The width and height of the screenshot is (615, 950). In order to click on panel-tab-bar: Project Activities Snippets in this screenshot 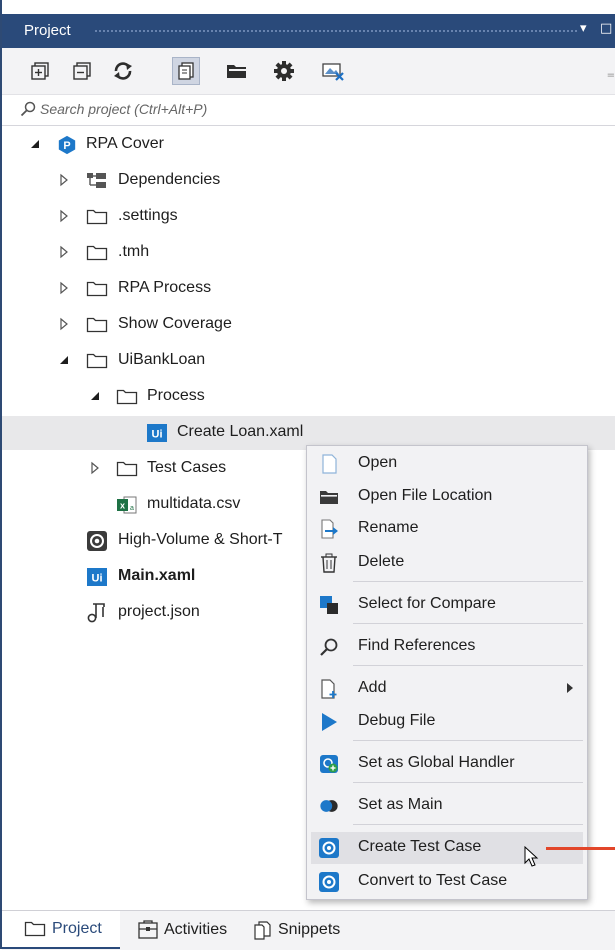, I will do `click(308, 930)`.